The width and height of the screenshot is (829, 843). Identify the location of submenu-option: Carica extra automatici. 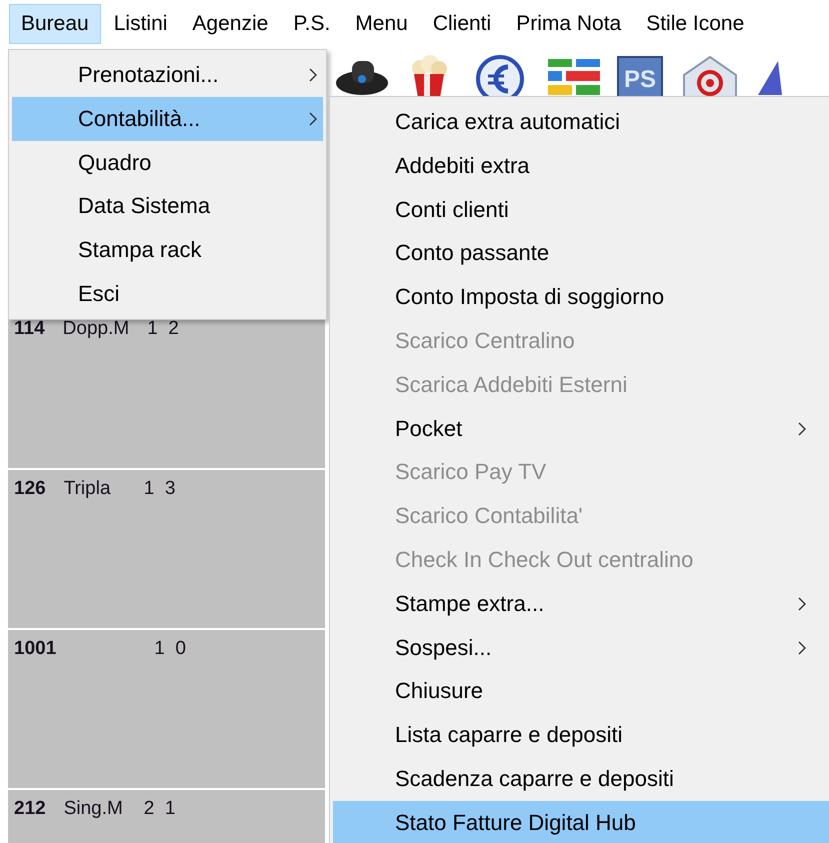
(581, 122).